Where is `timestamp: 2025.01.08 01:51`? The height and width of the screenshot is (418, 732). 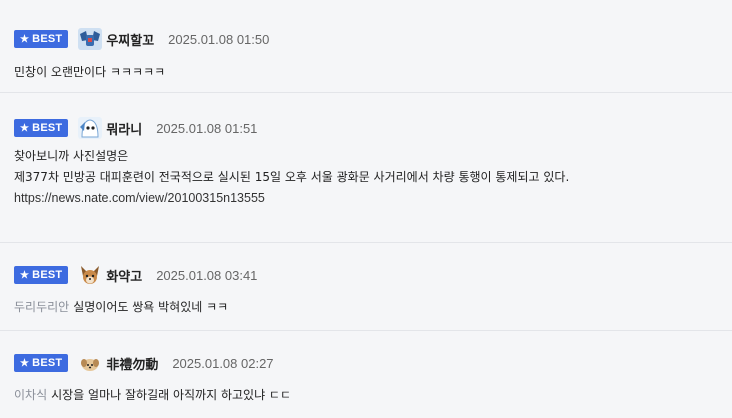
timestamp: 2025.01.08 01:51 is located at coordinates (207, 128).